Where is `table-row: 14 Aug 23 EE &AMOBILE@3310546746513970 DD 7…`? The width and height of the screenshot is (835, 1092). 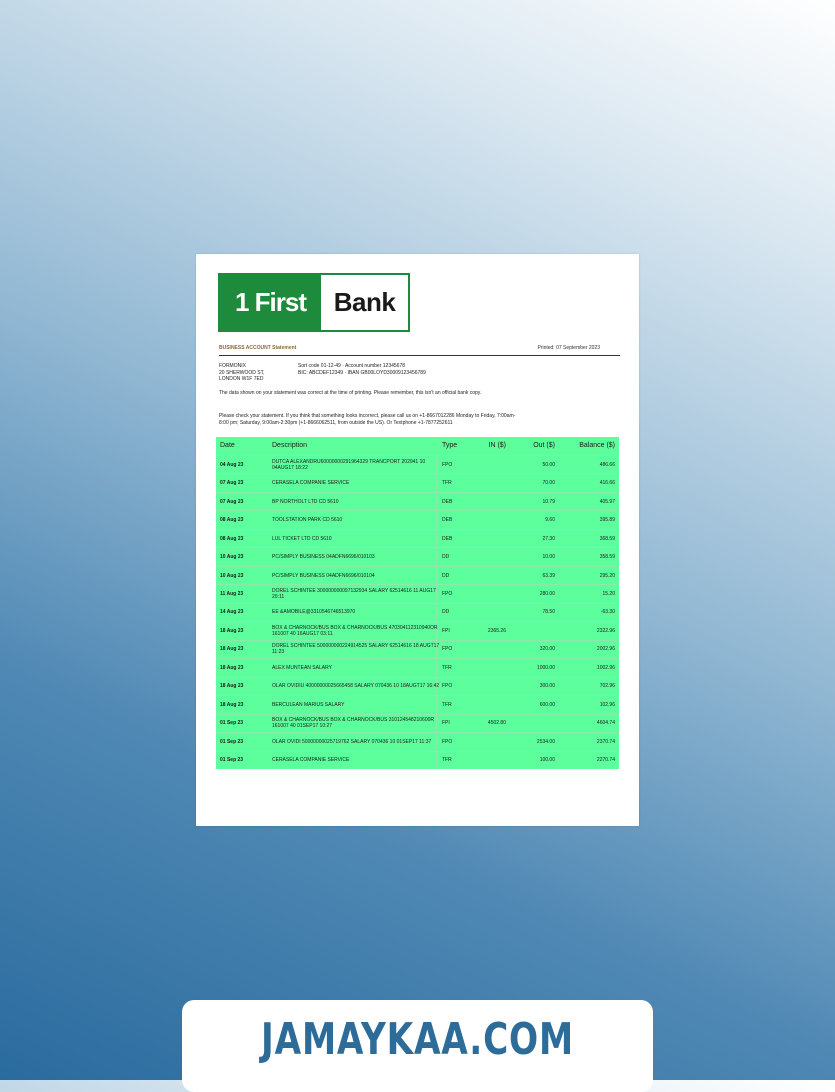
table-row: 14 Aug 23 EE &AMOBILE@3310546746513970 DD 7… is located at coordinates (417, 611).